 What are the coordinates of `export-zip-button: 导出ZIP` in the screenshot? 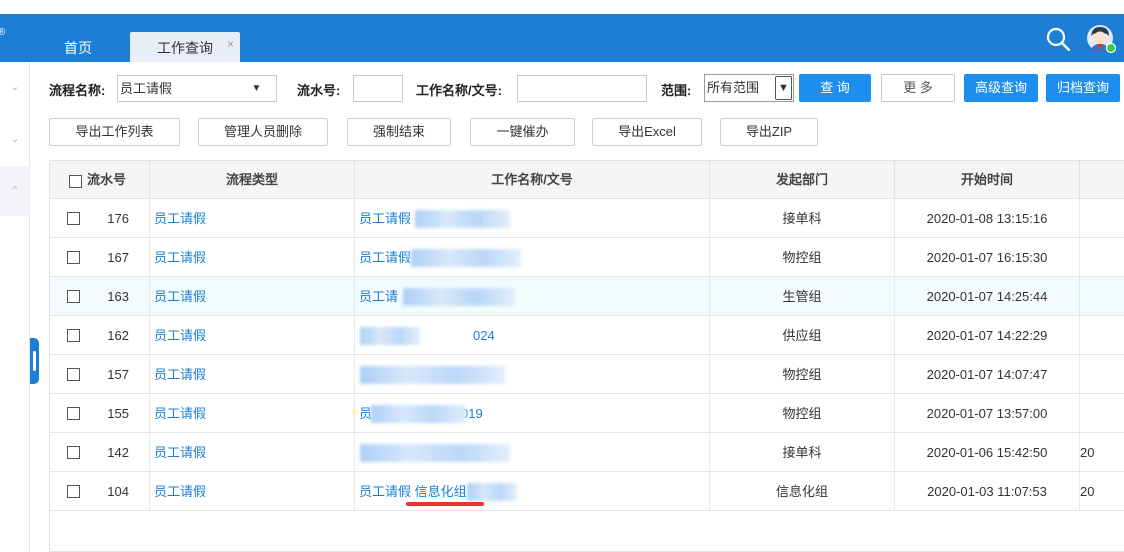 It's located at (769, 132).